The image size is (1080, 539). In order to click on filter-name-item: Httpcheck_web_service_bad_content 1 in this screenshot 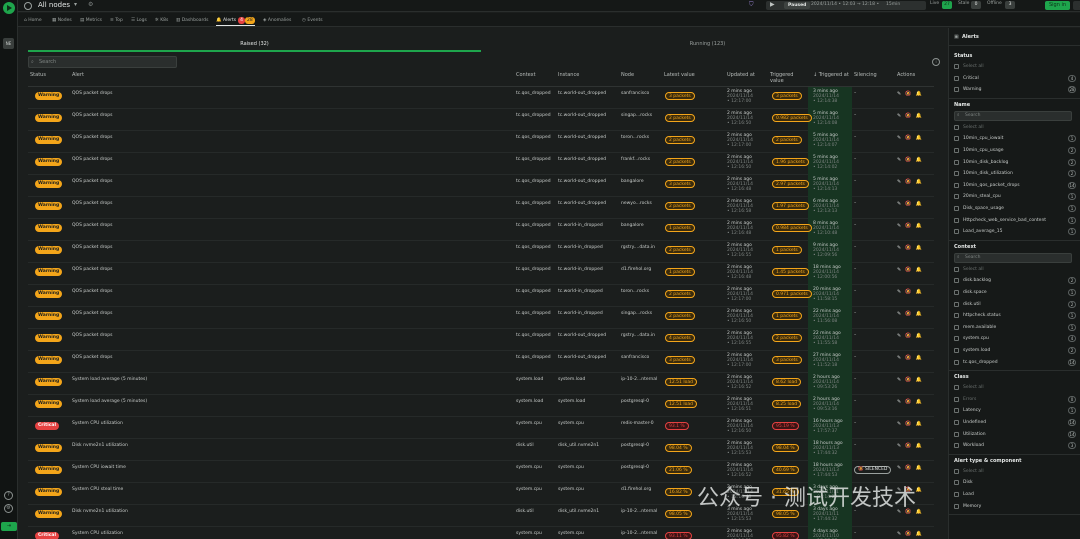, I will do `click(1015, 221)`.